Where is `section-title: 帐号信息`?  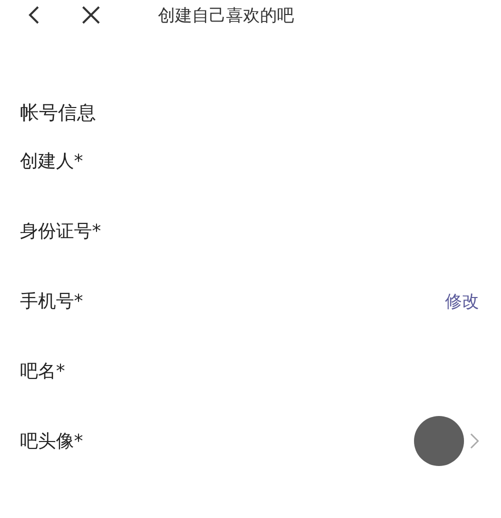 section-title: 帐号信息 is located at coordinates (58, 113).